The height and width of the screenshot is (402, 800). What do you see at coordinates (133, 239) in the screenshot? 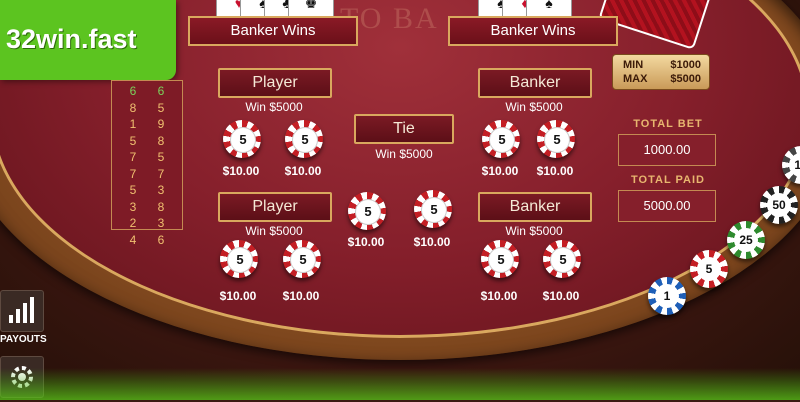
I see `history-entry: 4` at bounding box center [133, 239].